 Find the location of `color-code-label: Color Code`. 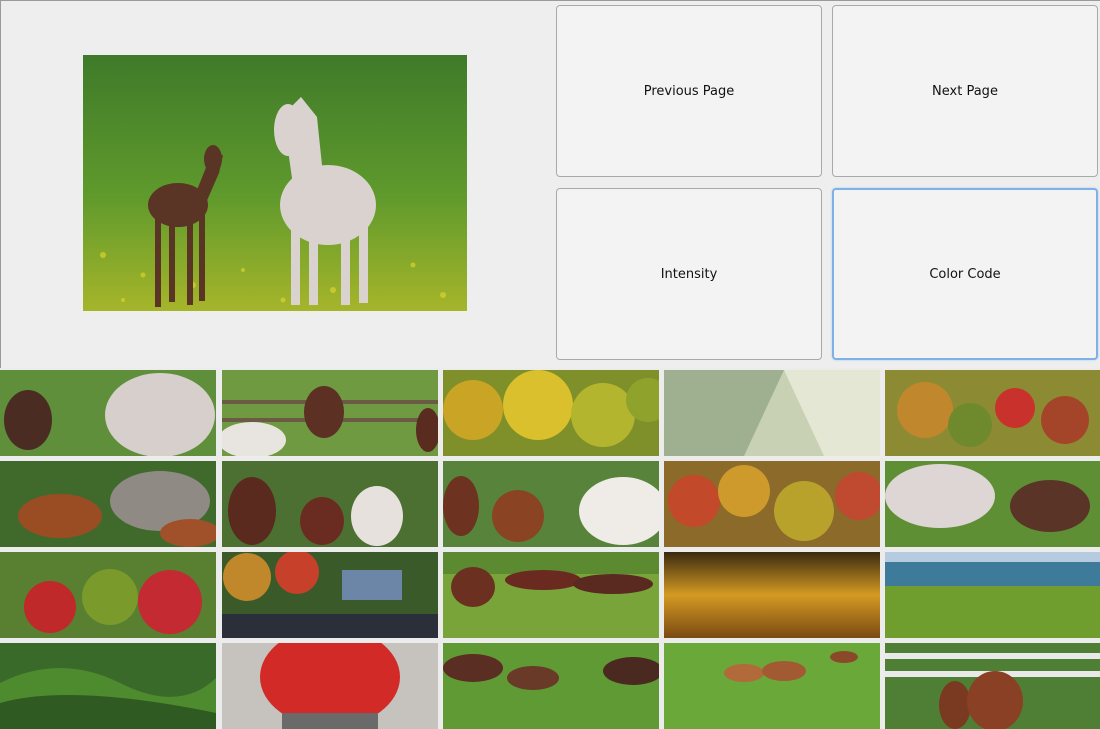

color-code-label: Color Code is located at coordinates (965, 274).